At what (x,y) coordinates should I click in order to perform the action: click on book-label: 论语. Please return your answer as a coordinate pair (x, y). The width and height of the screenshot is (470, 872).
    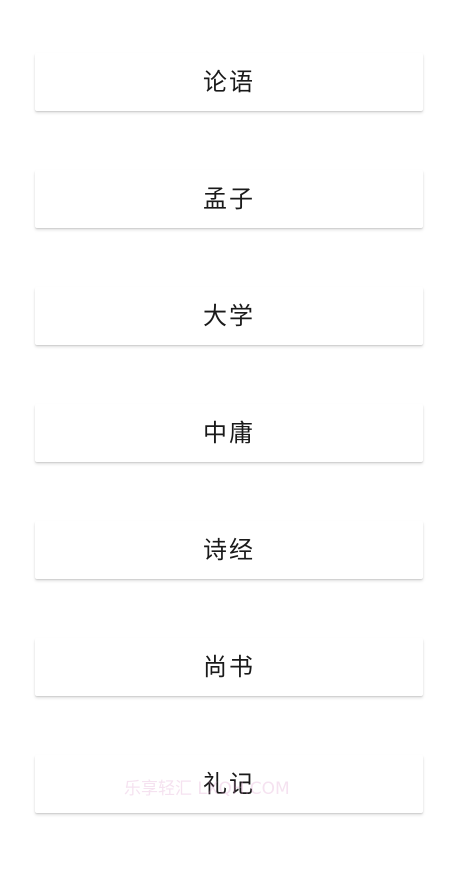
    Looking at the image, I should click on (229, 82).